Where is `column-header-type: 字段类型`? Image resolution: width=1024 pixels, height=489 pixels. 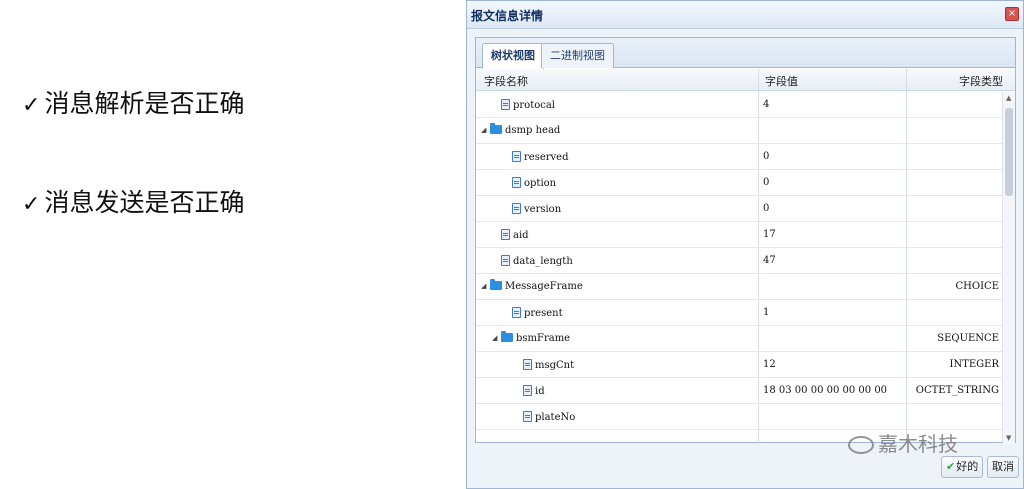 column-header-type: 字段类型 is located at coordinates (981, 81).